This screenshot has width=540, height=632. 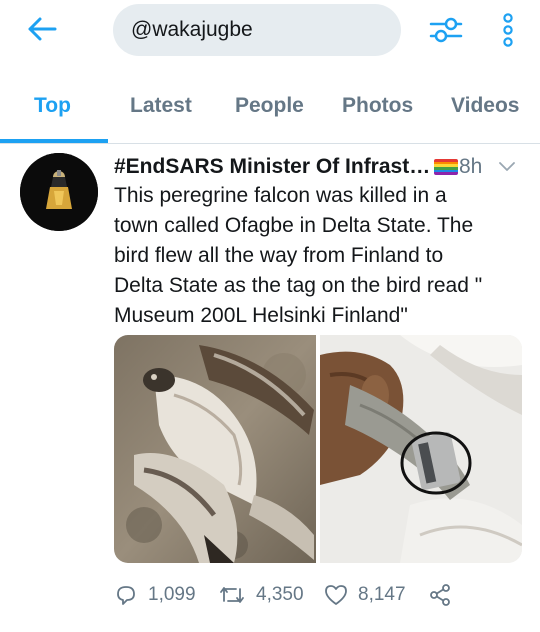 What do you see at coordinates (294, 225) in the screenshot?
I see `tweet-text-line: town called Ofagbe in Delta State. The` at bounding box center [294, 225].